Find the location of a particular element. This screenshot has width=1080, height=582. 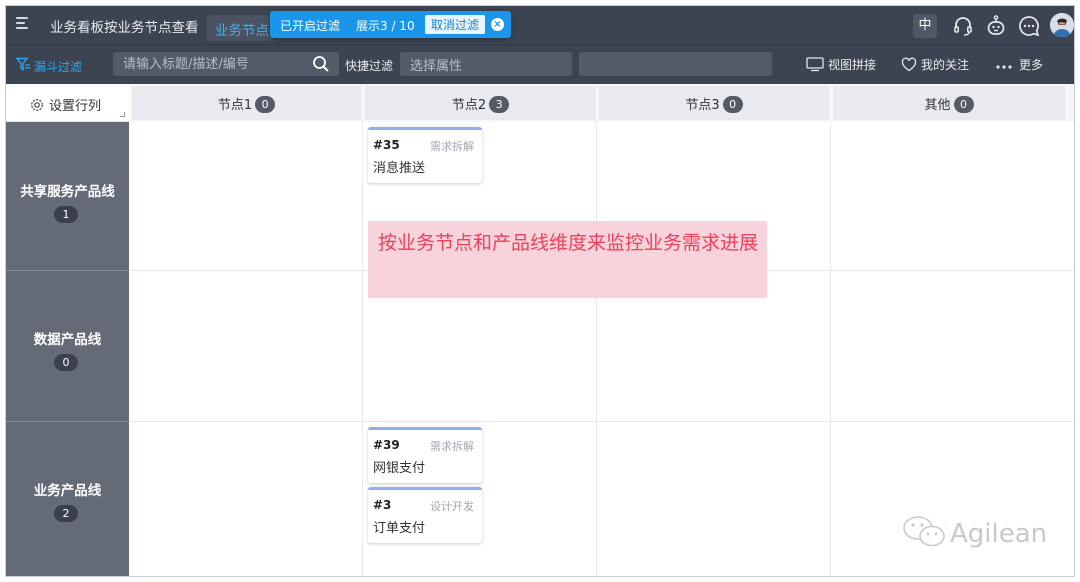

lane-header-data: 数据产品线 0 is located at coordinates (67, 346).